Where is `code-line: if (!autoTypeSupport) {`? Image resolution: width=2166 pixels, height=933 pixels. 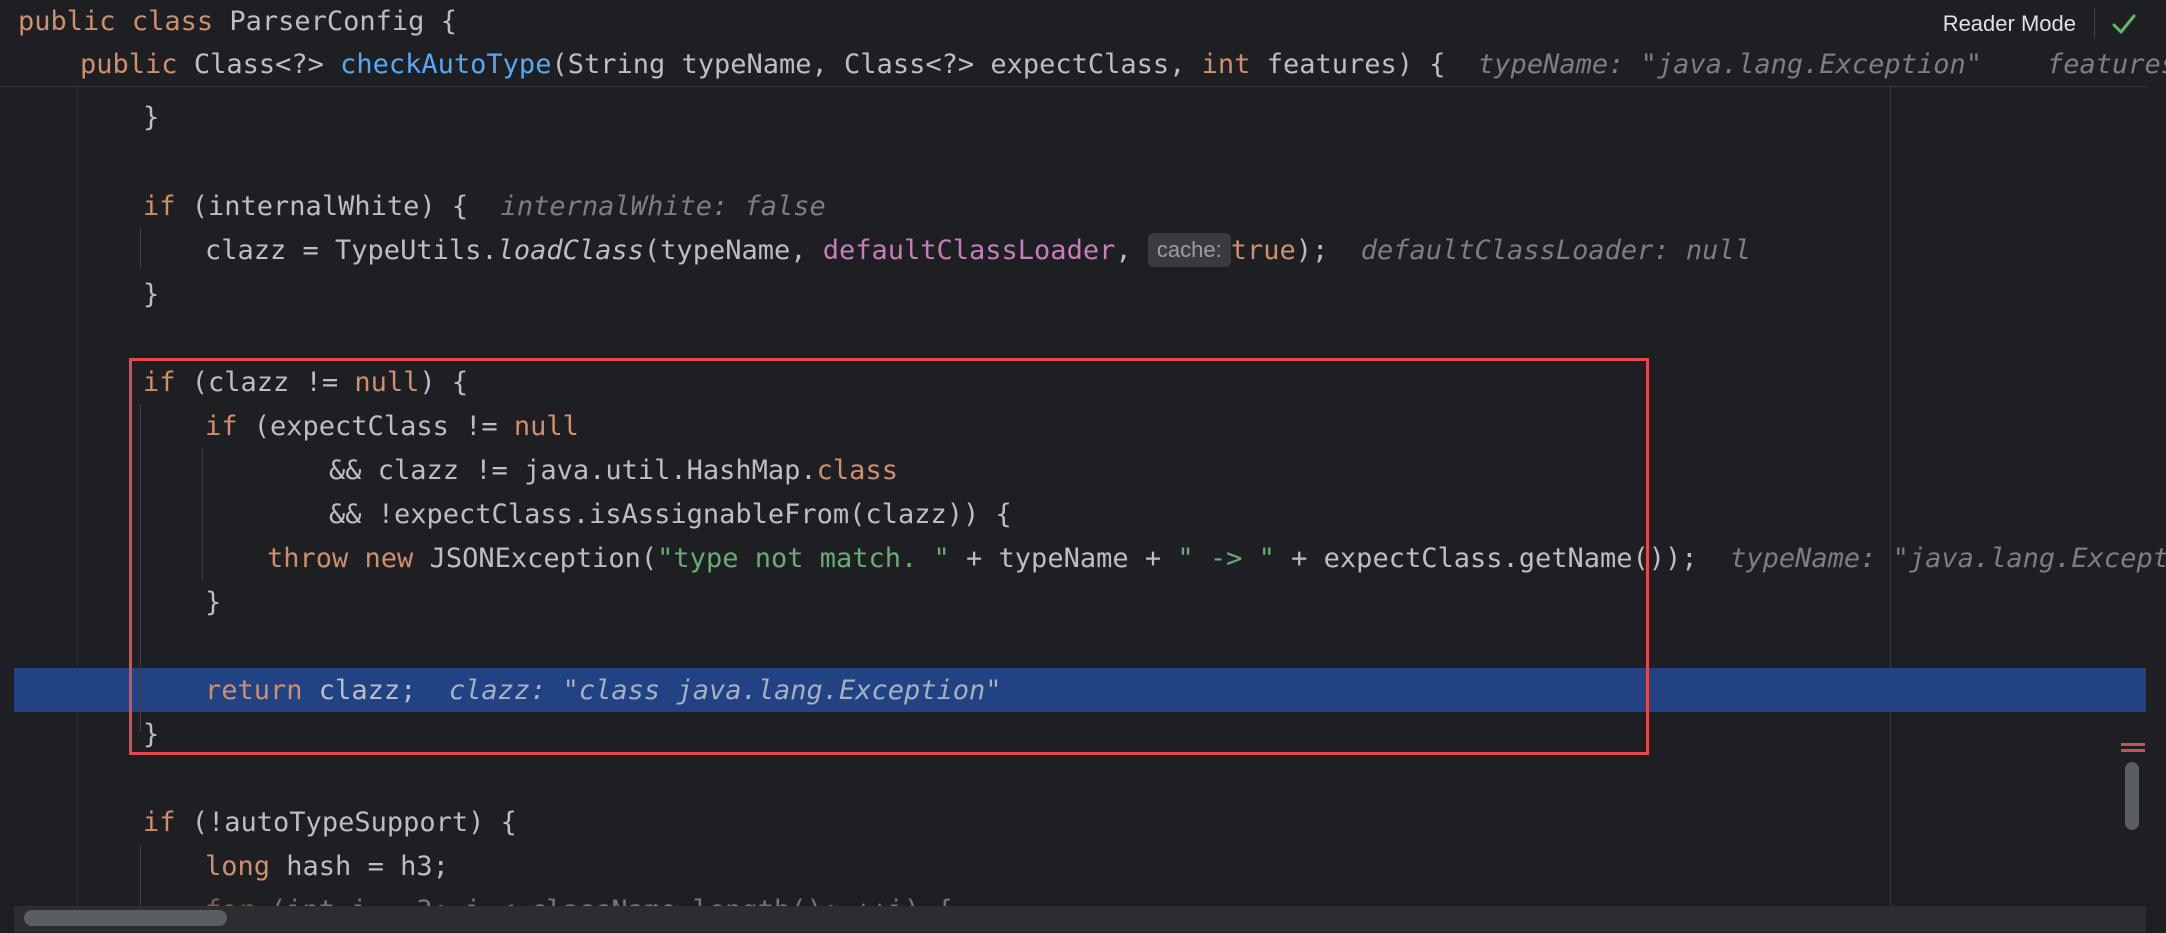
code-line: if (!autoTypeSupport) { is located at coordinates (330, 823).